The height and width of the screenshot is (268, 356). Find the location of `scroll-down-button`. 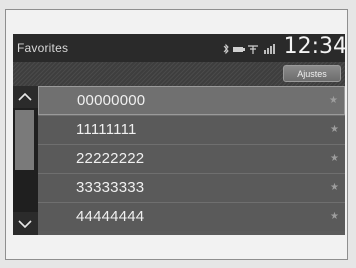

scroll-down-button is located at coordinates (25, 223).